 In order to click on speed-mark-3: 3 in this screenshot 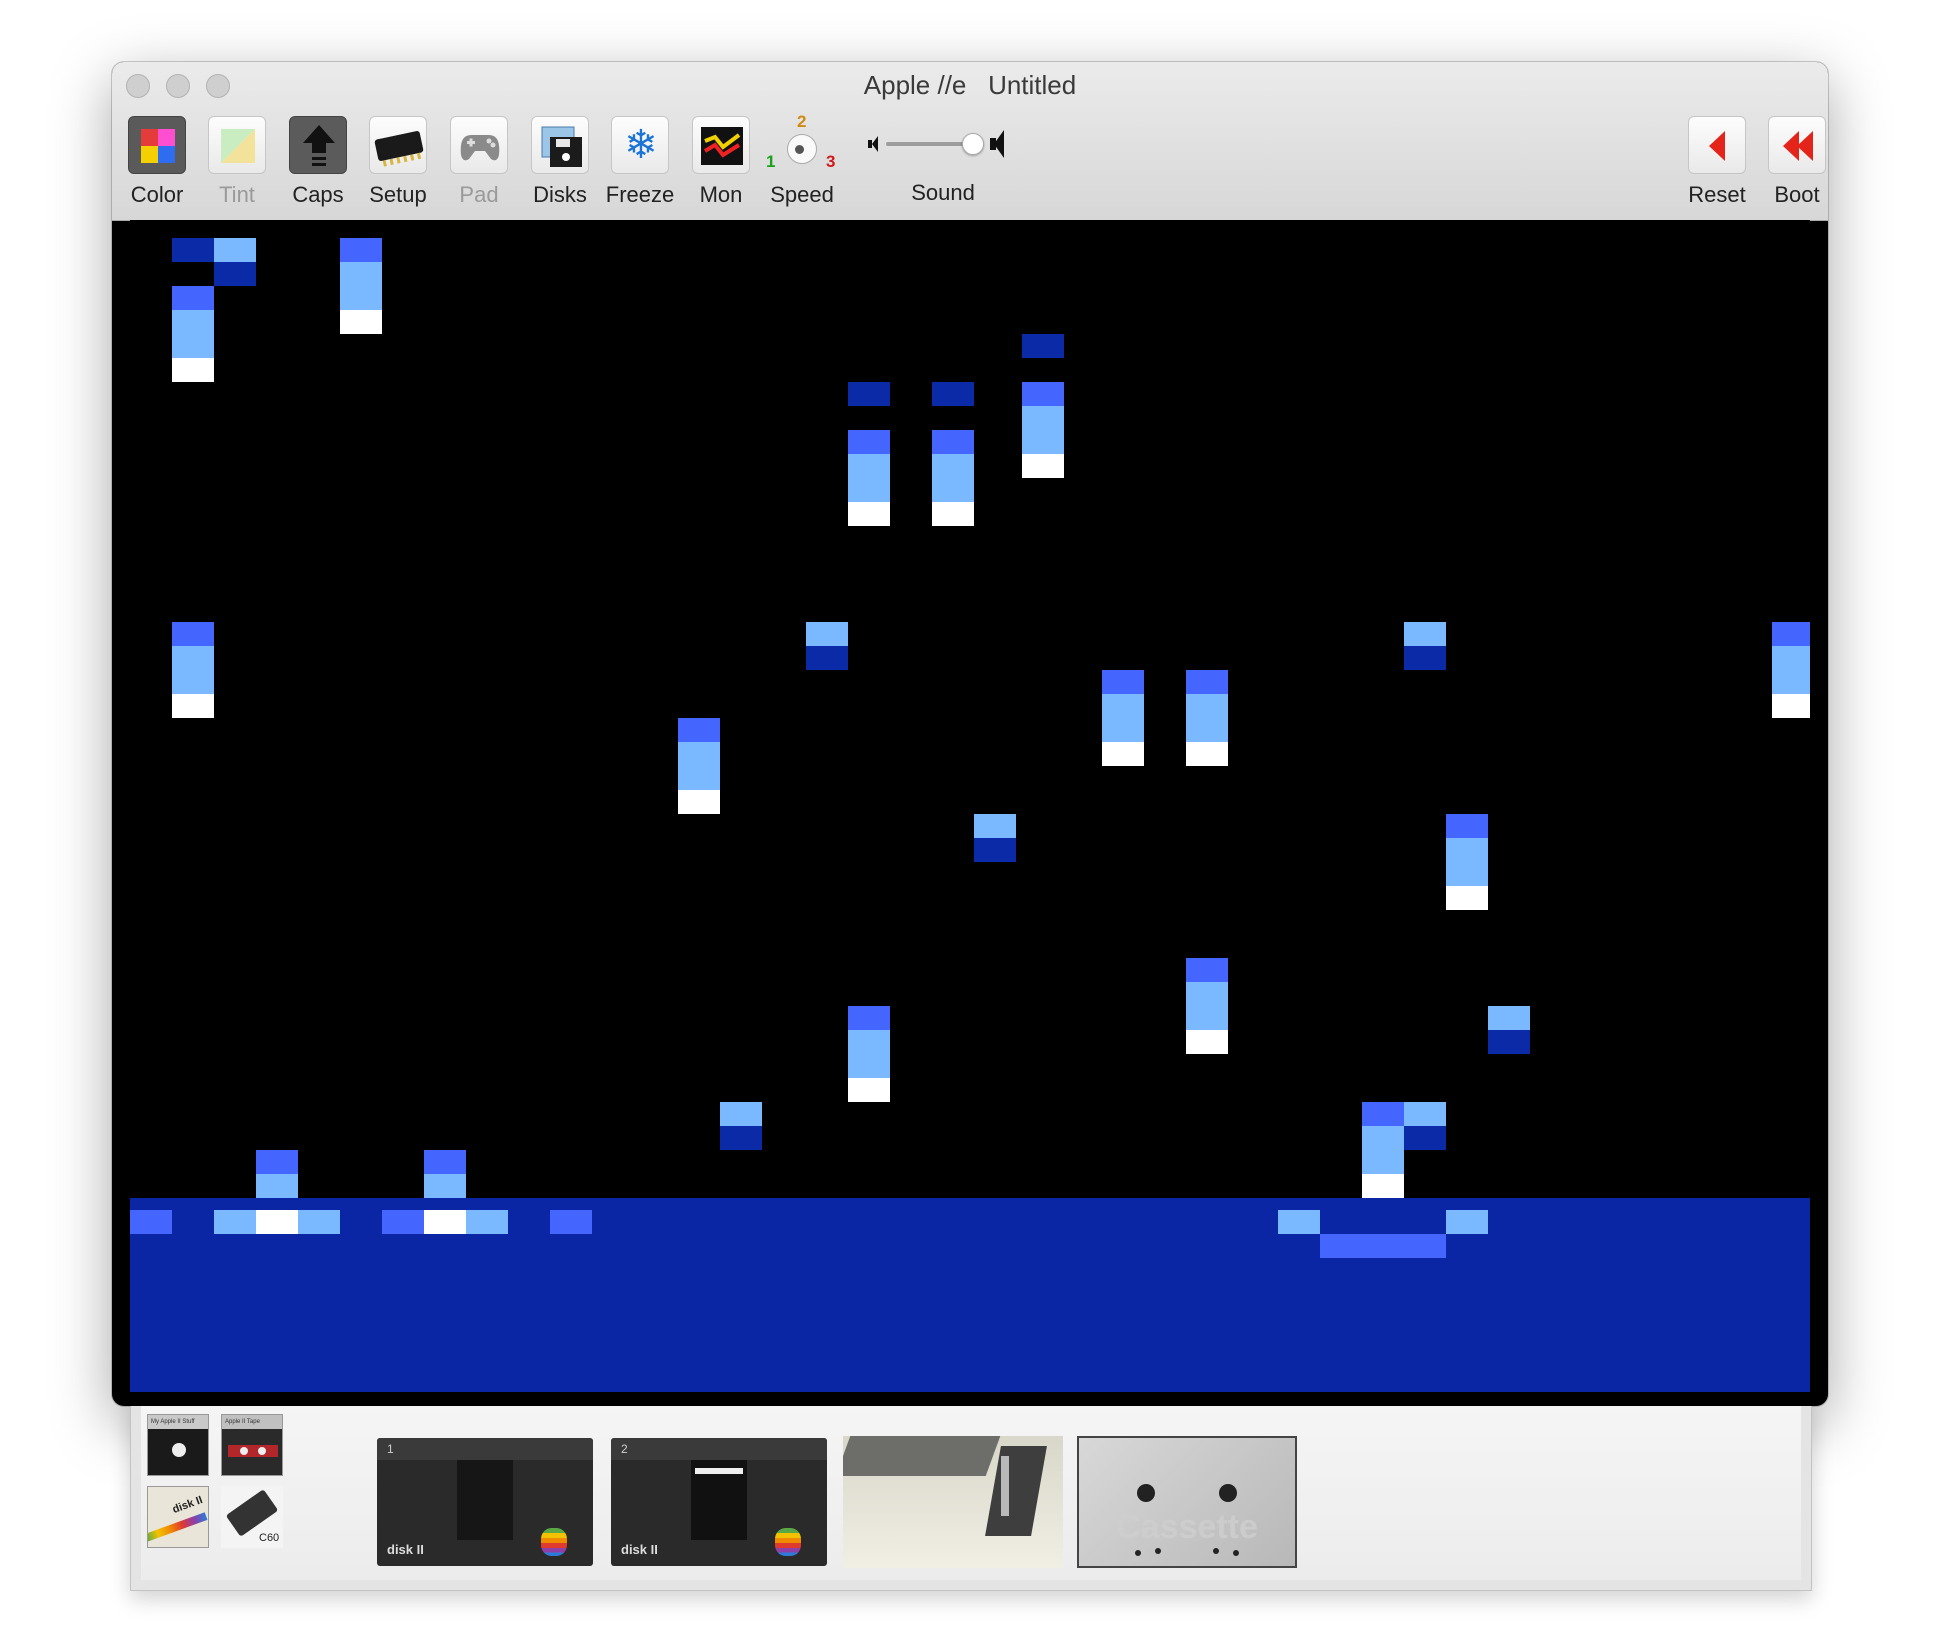, I will do `click(831, 161)`.